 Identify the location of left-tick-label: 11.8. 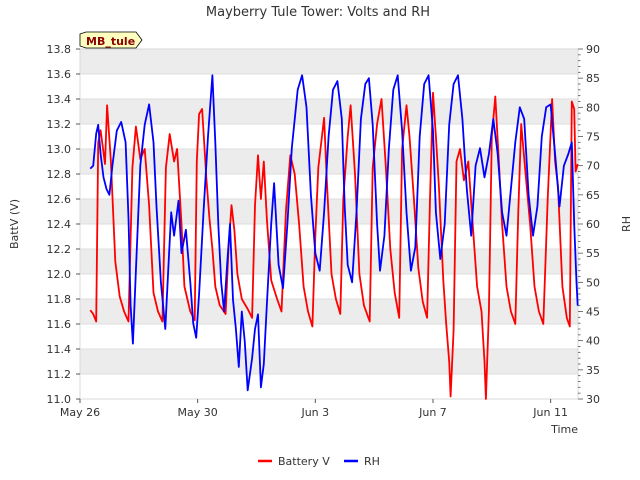
(59, 299).